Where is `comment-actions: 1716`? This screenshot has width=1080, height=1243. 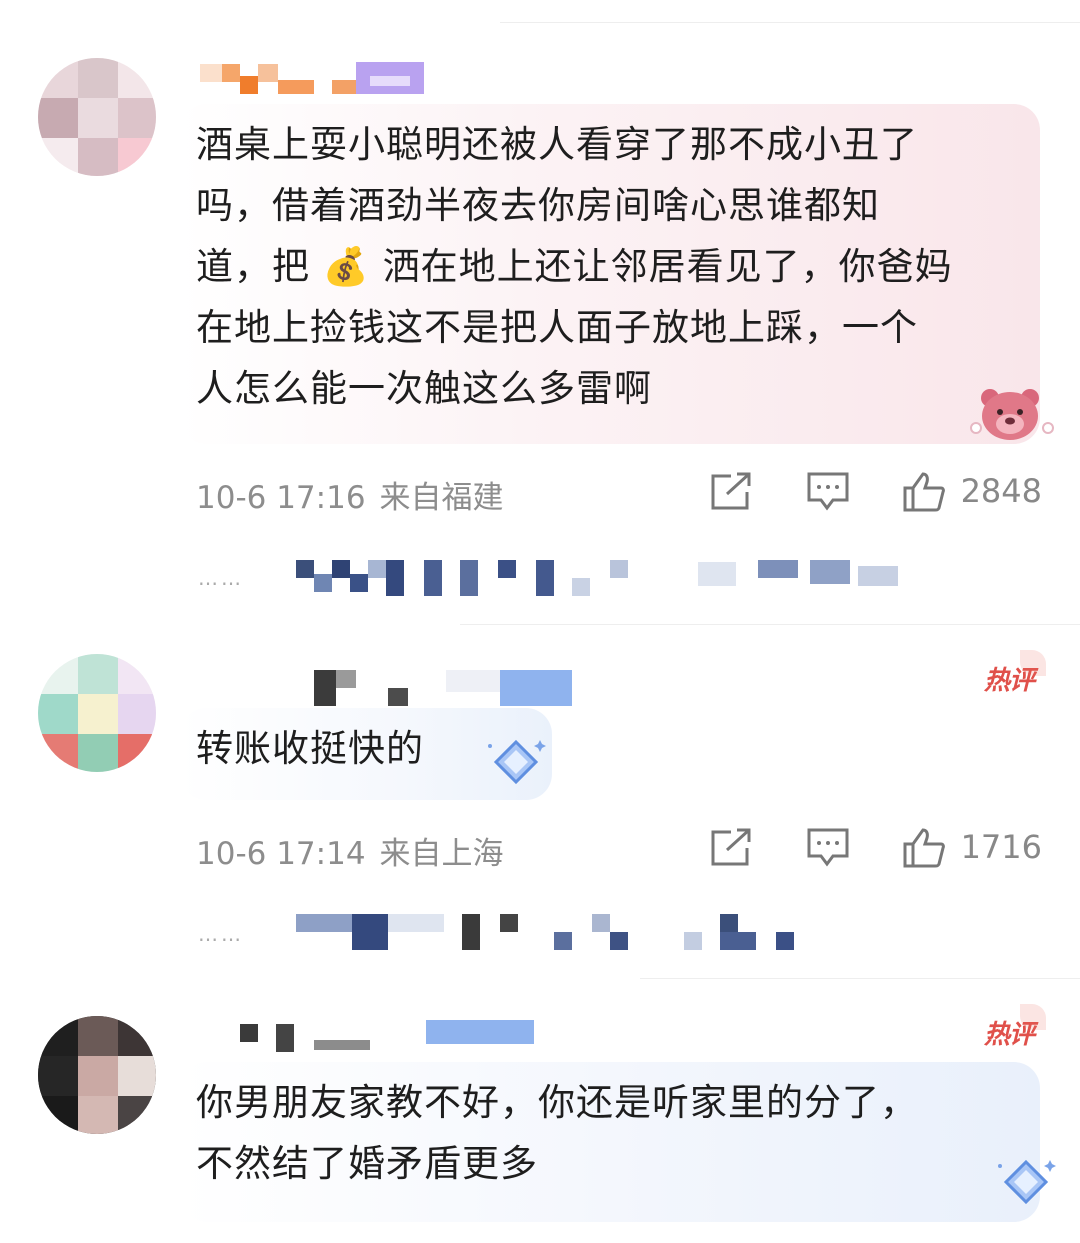
comment-actions: 1716 is located at coordinates (850, 847).